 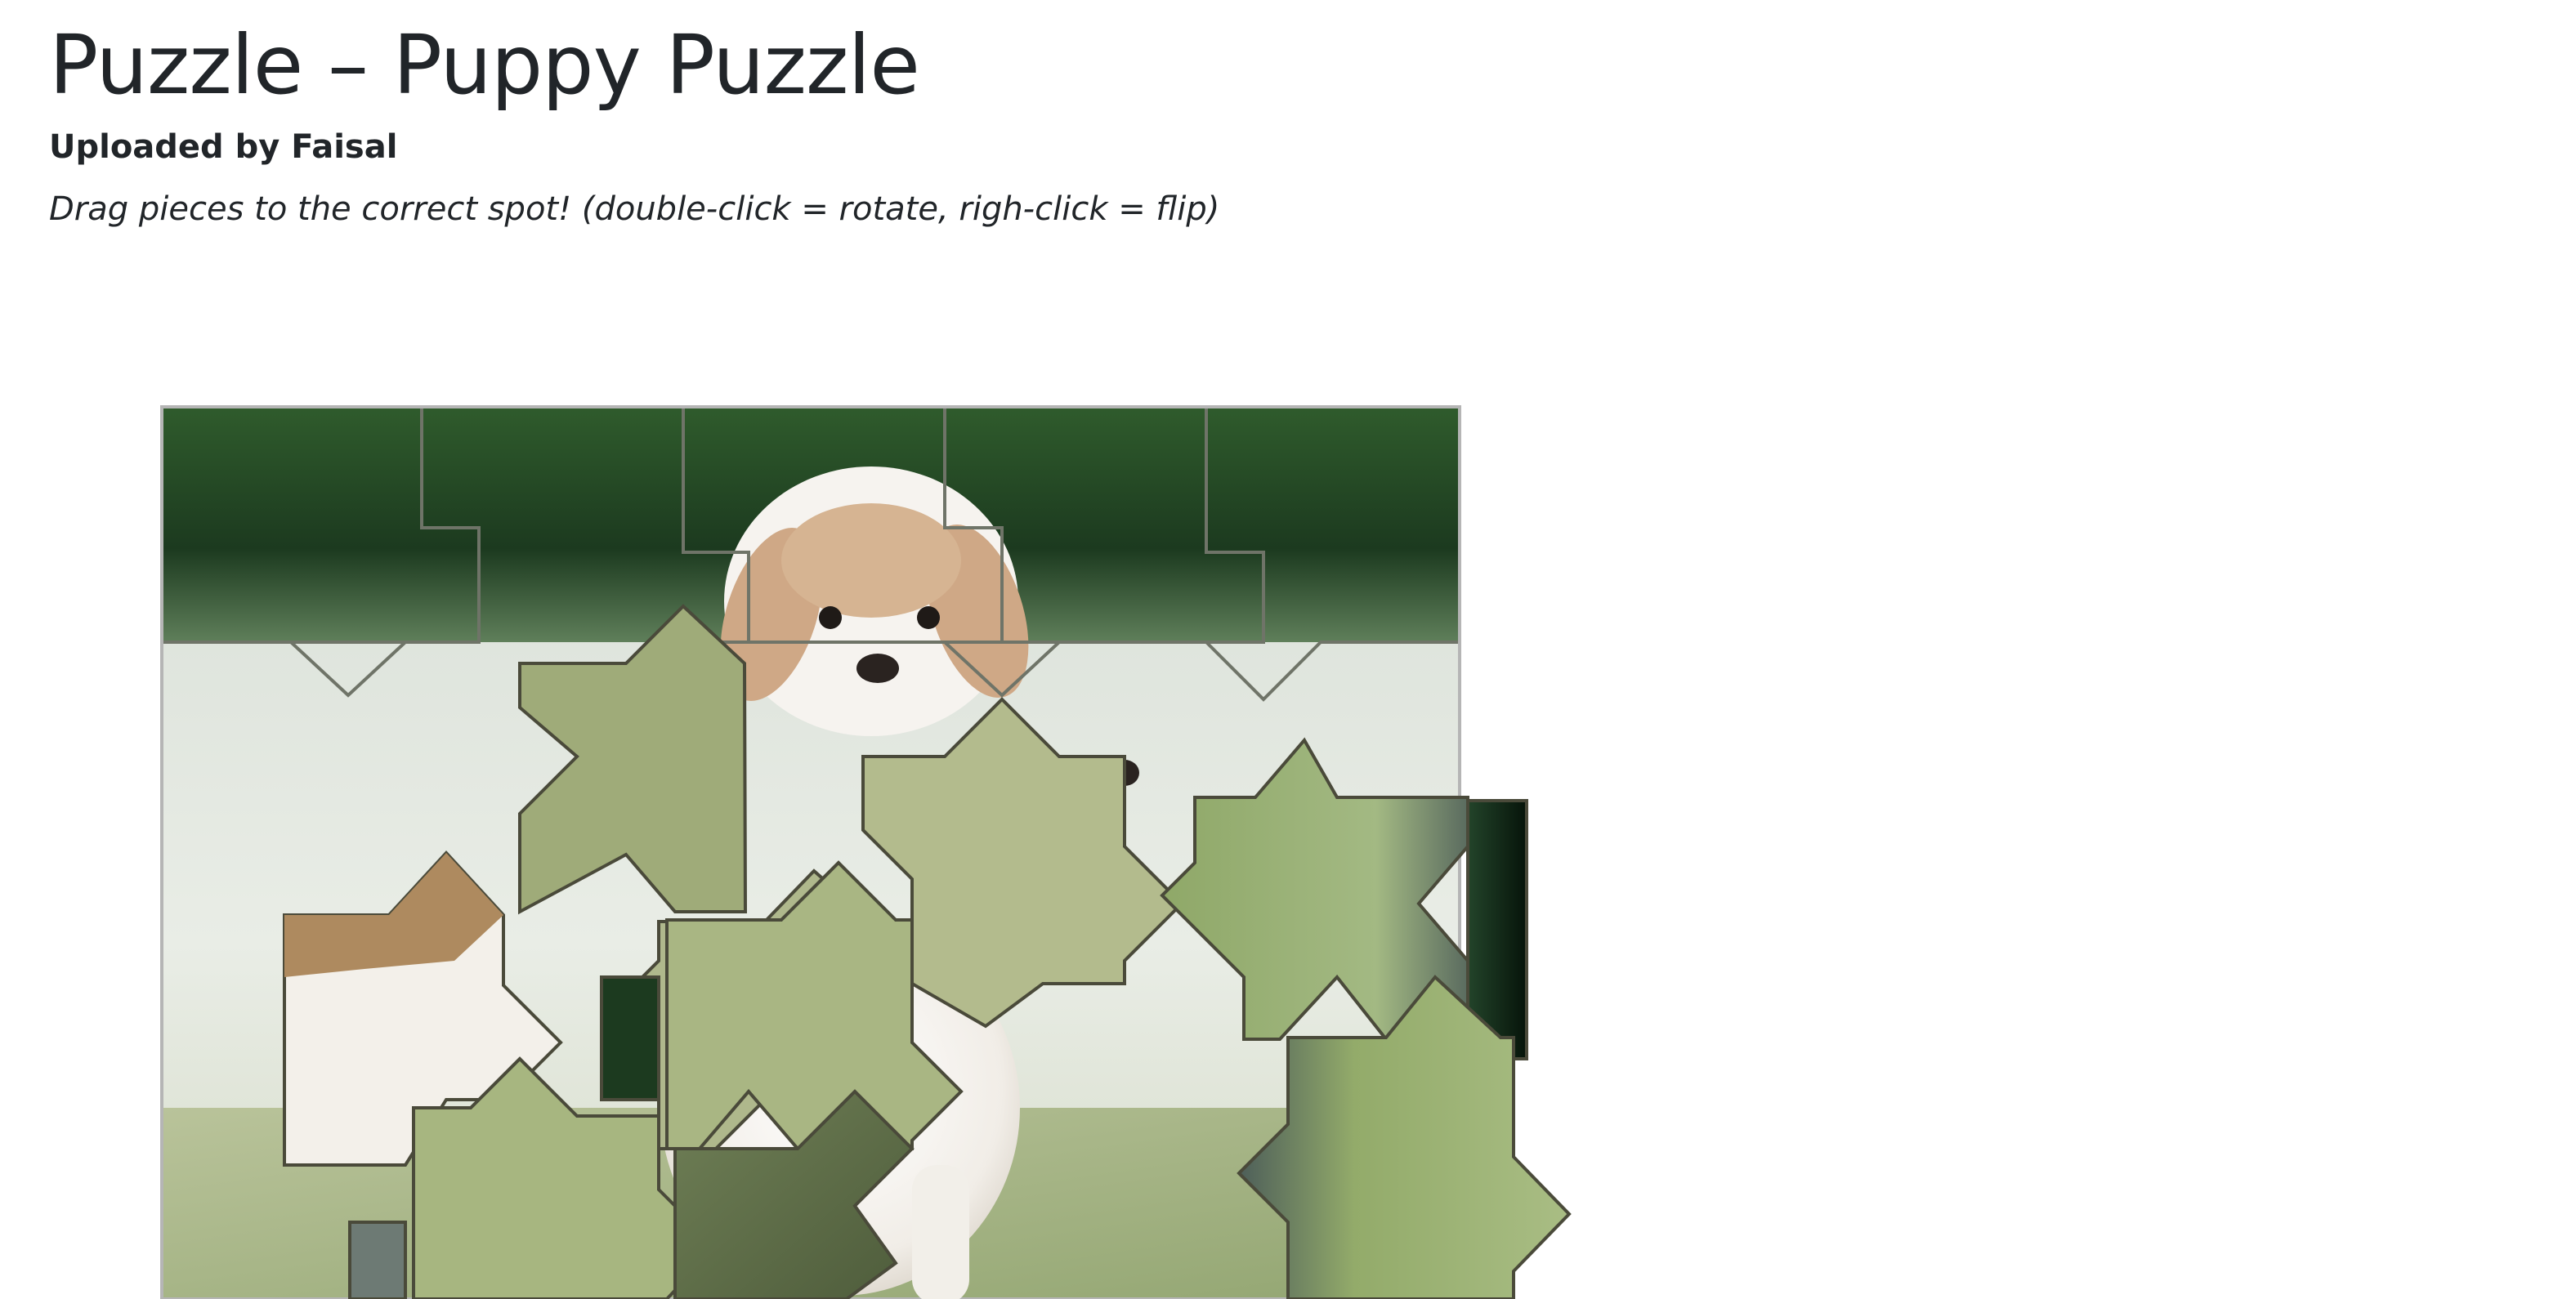 I want to click on uploader-credit: Uploaded by Faisal, so click(x=223, y=147).